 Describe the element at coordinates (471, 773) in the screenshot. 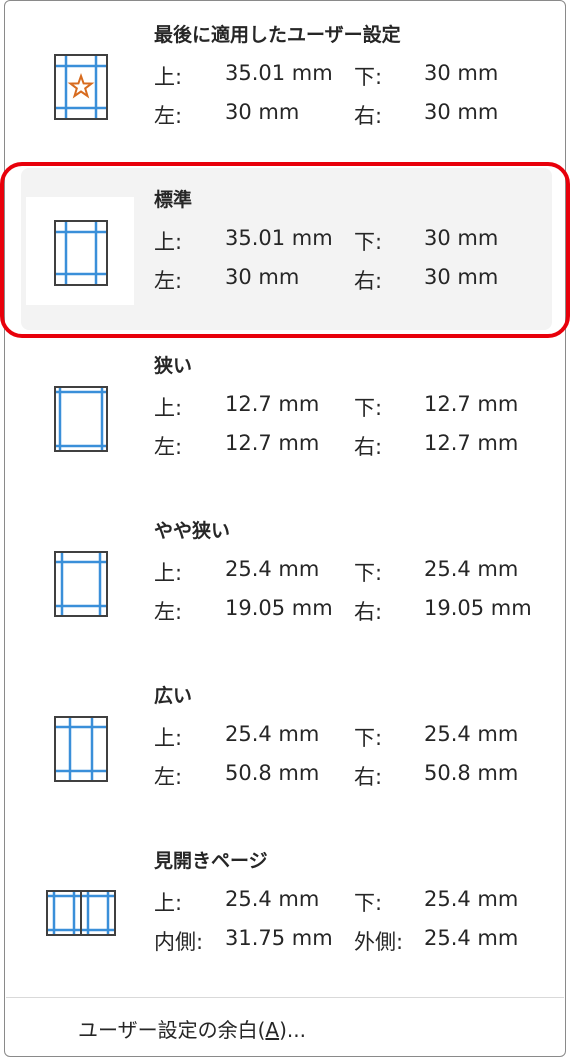

I see `right-value: 50.8 mm` at that location.